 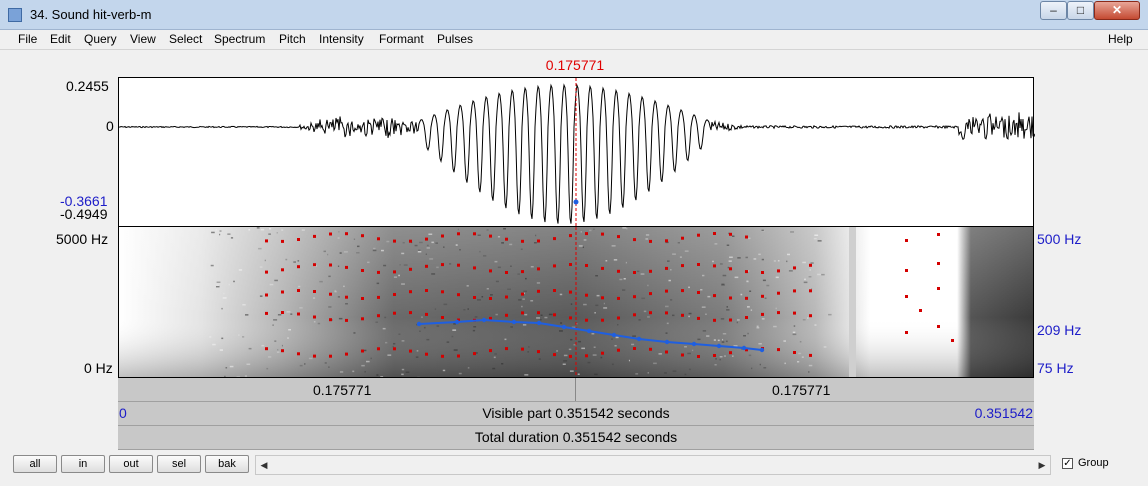 I want to click on zoom-in-button: in, so click(x=83, y=464).